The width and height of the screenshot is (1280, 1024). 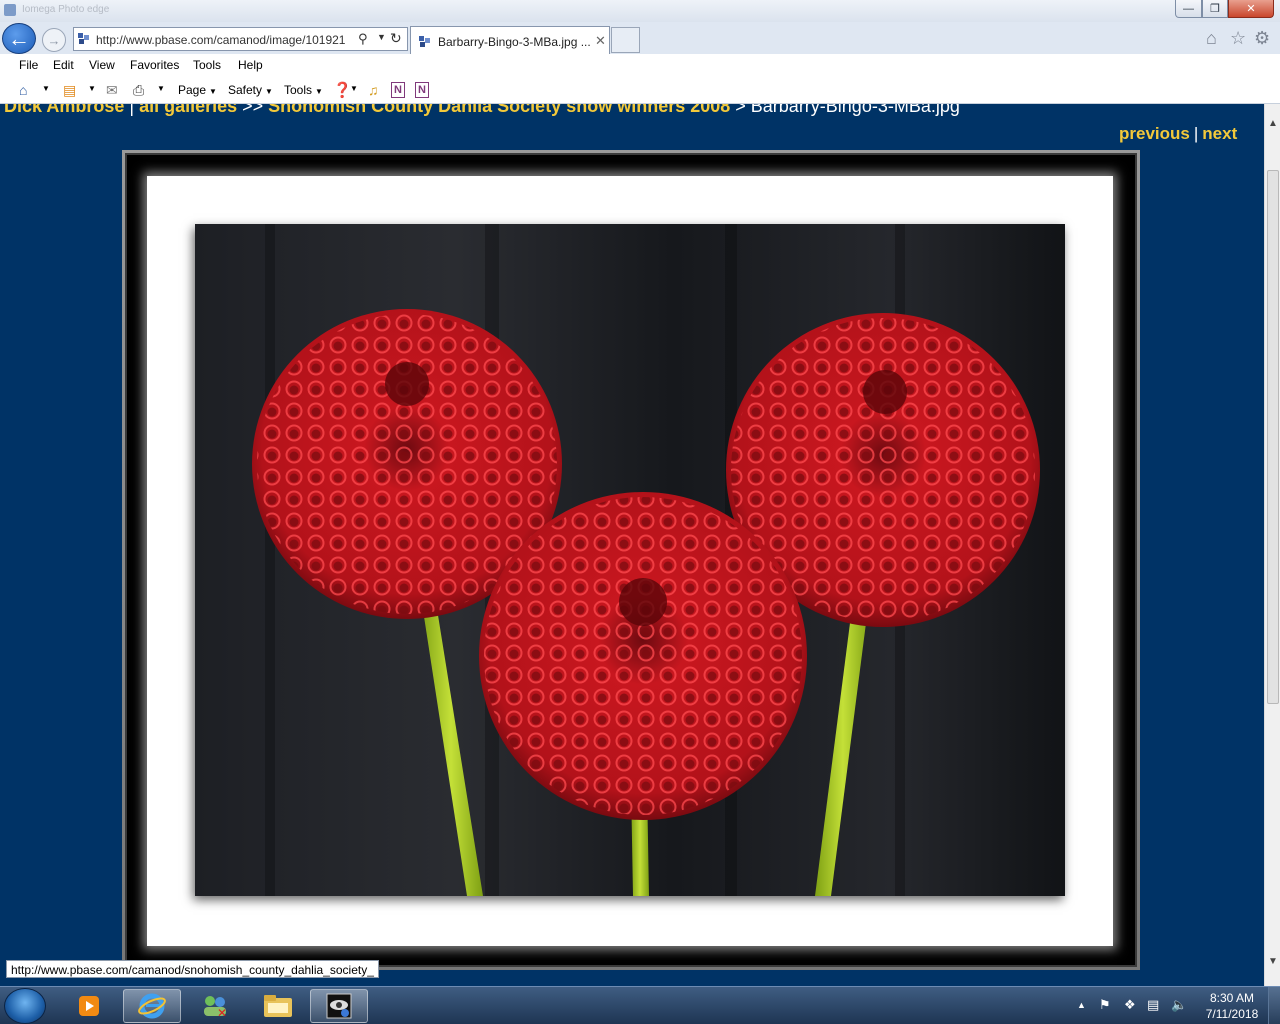 I want to click on image-pager: previous | next, so click(x=1178, y=134).